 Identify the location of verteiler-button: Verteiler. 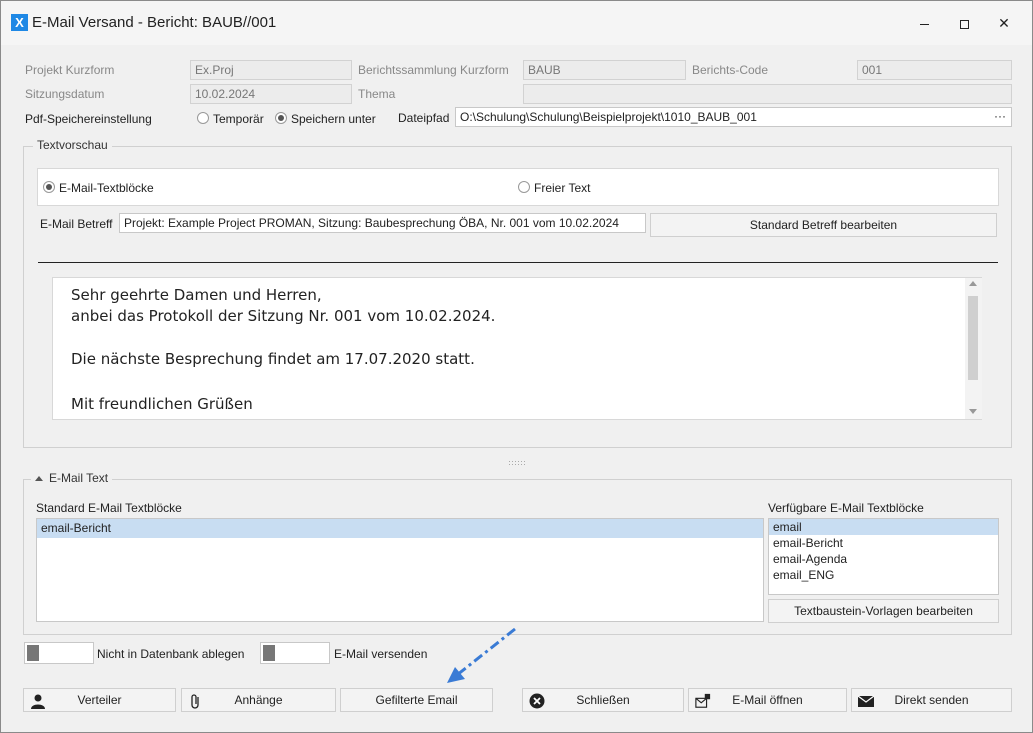
(99, 700).